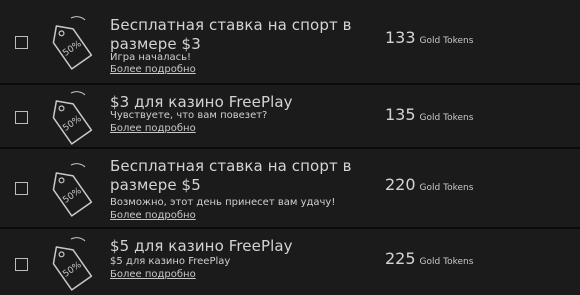 The width and height of the screenshot is (580, 295). I want to click on offer-description: Чувствуете, что вам повезет?, so click(189, 115).